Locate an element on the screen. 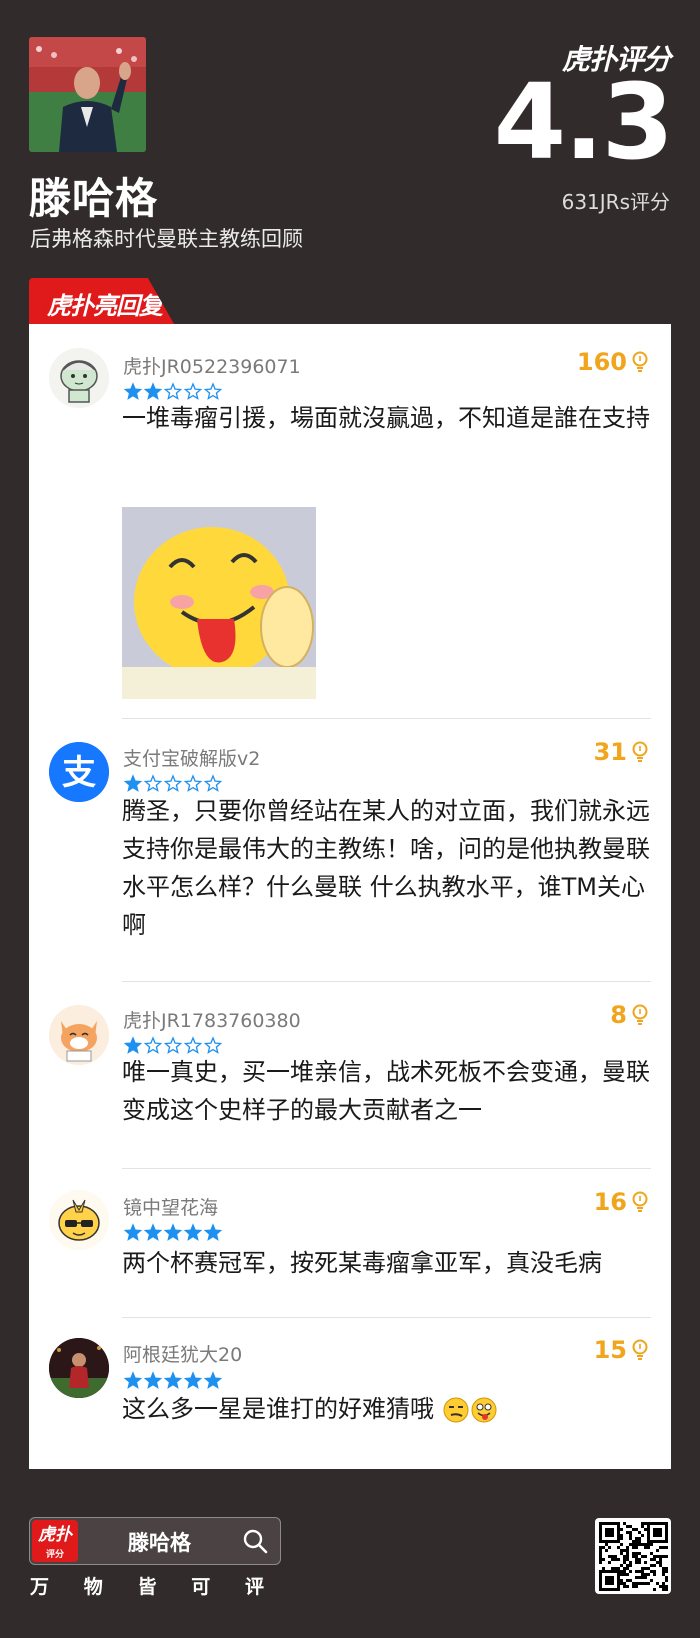 Image resolution: width=700 pixels, height=1638 pixels. alipay-logo: 支 is located at coordinates (79, 772).